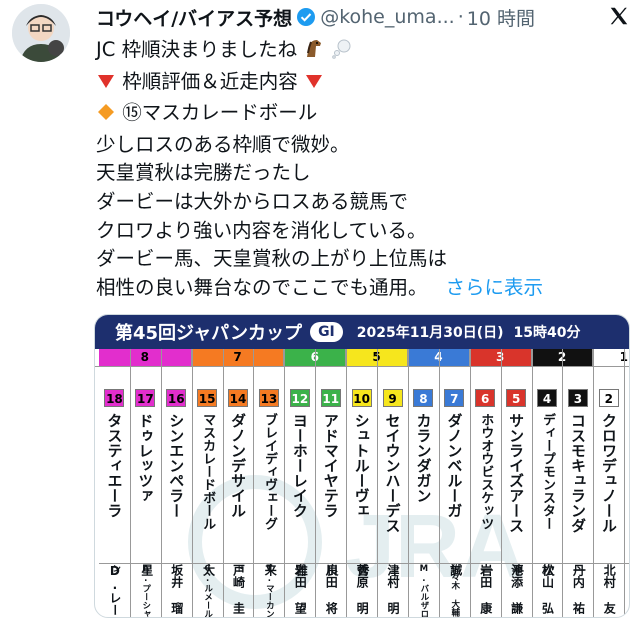  I want to click on jockey-name: 坂井 瑠星, so click(166, 590).